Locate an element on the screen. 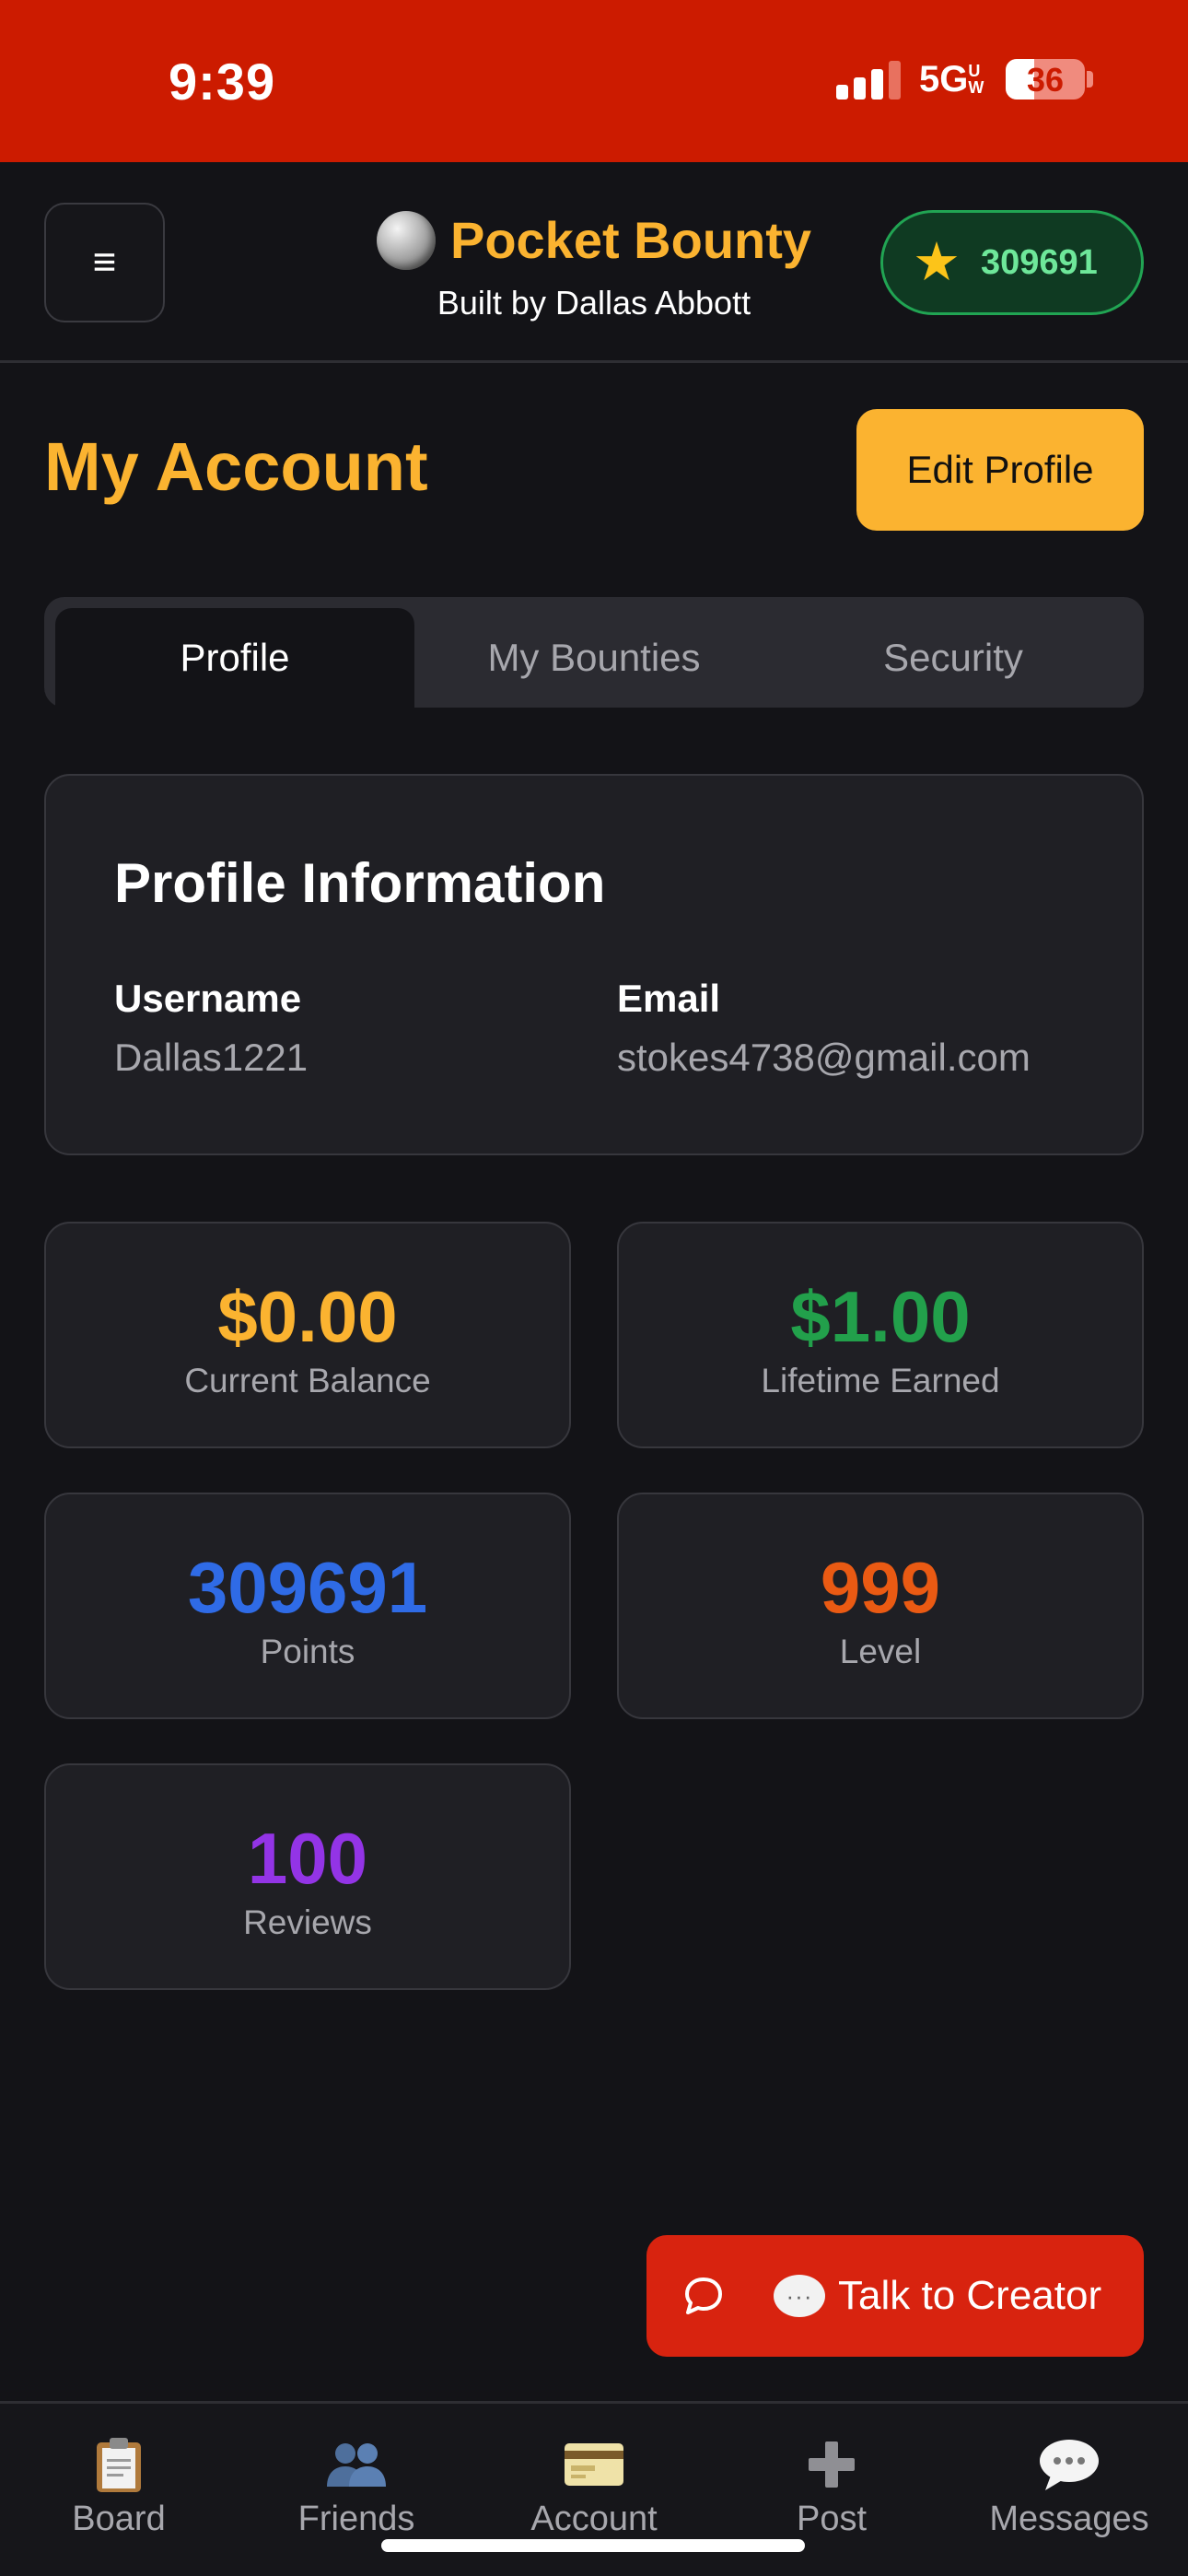  speech-bubble-icon: ··· is located at coordinates (799, 2296).